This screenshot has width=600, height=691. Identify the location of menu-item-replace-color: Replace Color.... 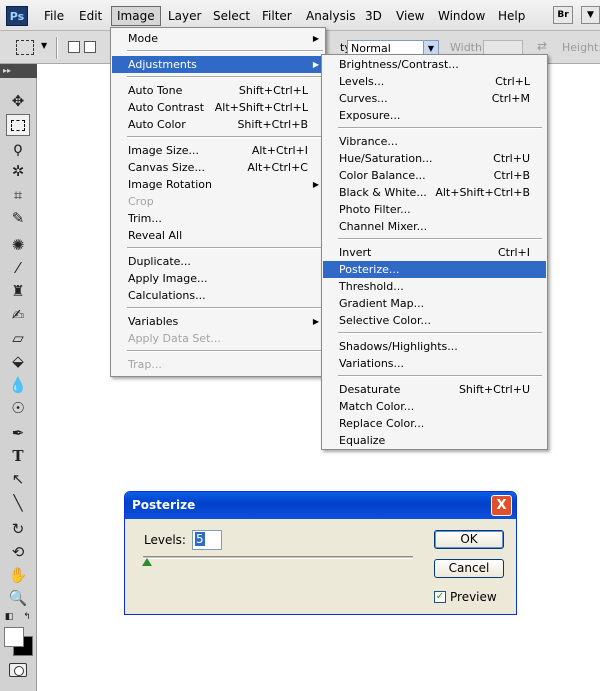
(434, 423).